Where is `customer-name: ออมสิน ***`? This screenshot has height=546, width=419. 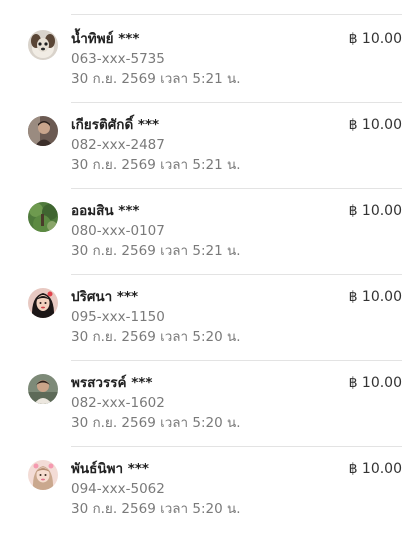 customer-name: ออมสิน *** is located at coordinates (105, 211).